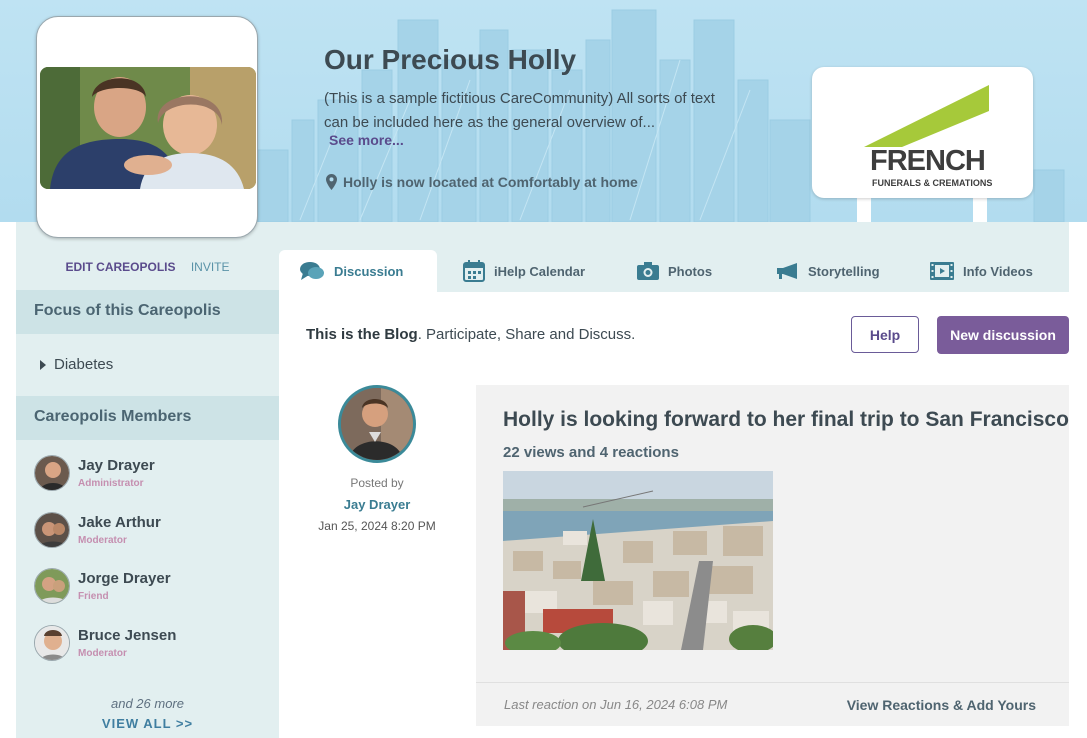  What do you see at coordinates (124, 578) in the screenshot?
I see `member-name: Jorge Drayer` at bounding box center [124, 578].